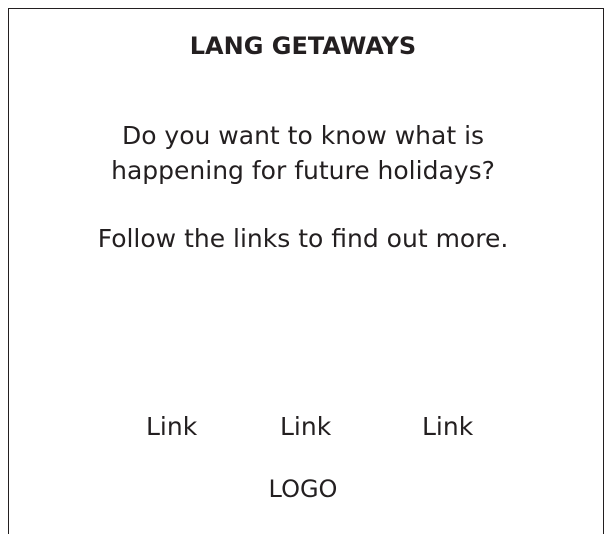  What do you see at coordinates (303, 135) in the screenshot?
I see `intro-question-line-1: Do you want to know what is` at bounding box center [303, 135].